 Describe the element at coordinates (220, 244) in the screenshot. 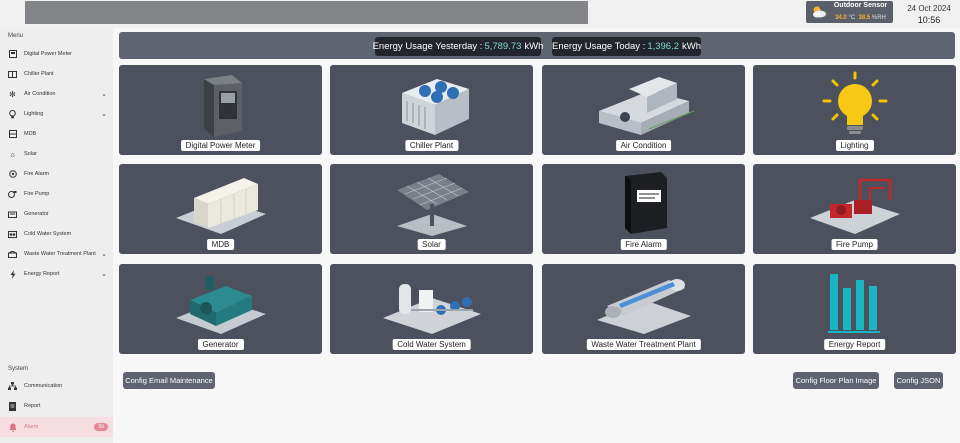

I see `card-label: MDB` at that location.